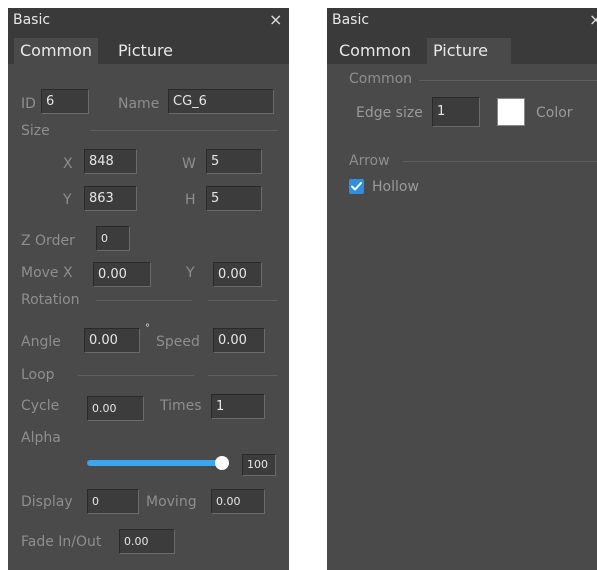 The width and height of the screenshot is (597, 570). I want to click on checkmark-icon, so click(356, 186).